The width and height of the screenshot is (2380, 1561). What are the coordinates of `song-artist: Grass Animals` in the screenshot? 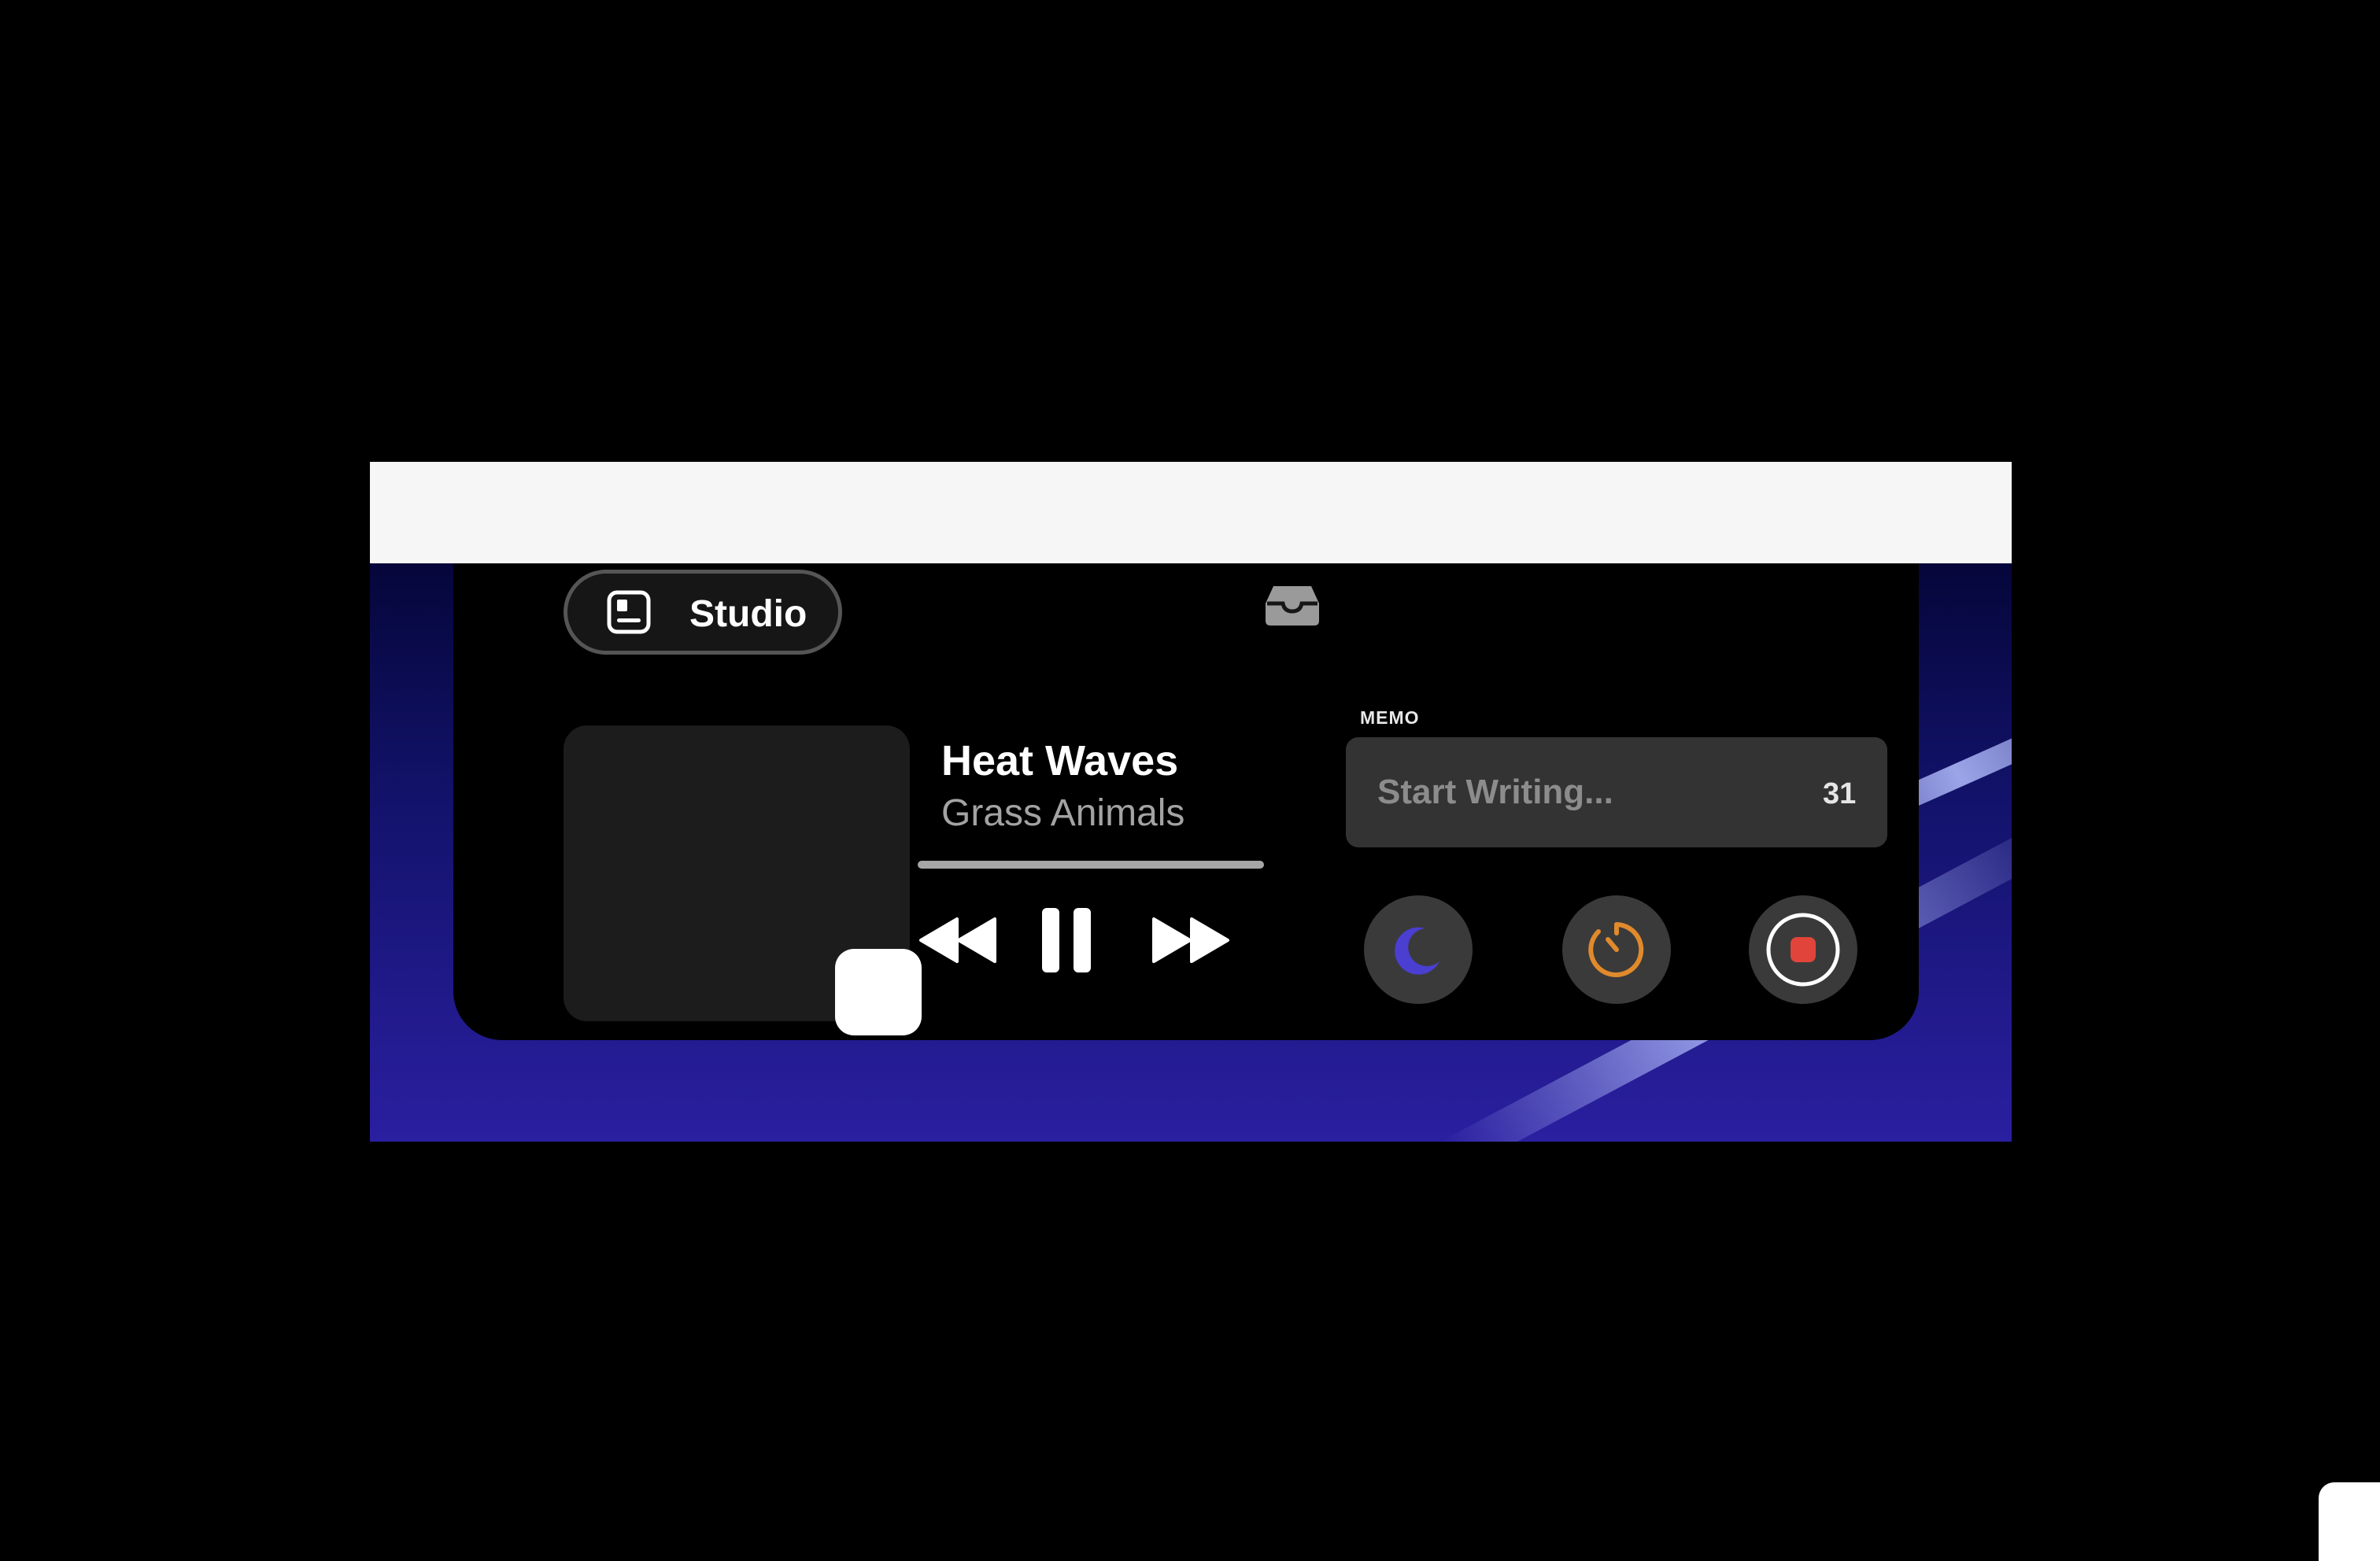 It's located at (1063, 813).